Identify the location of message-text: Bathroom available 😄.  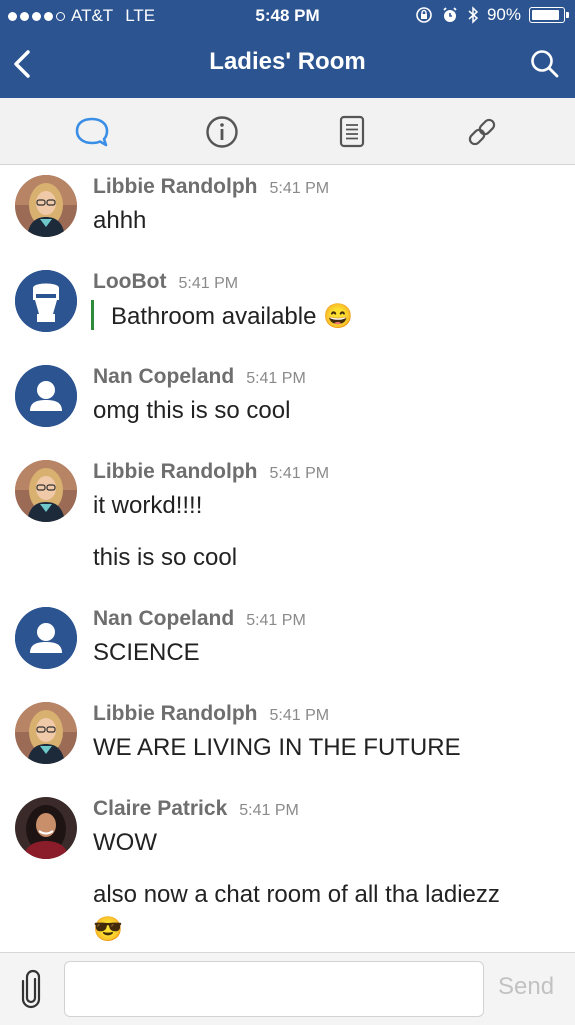
(232, 316).